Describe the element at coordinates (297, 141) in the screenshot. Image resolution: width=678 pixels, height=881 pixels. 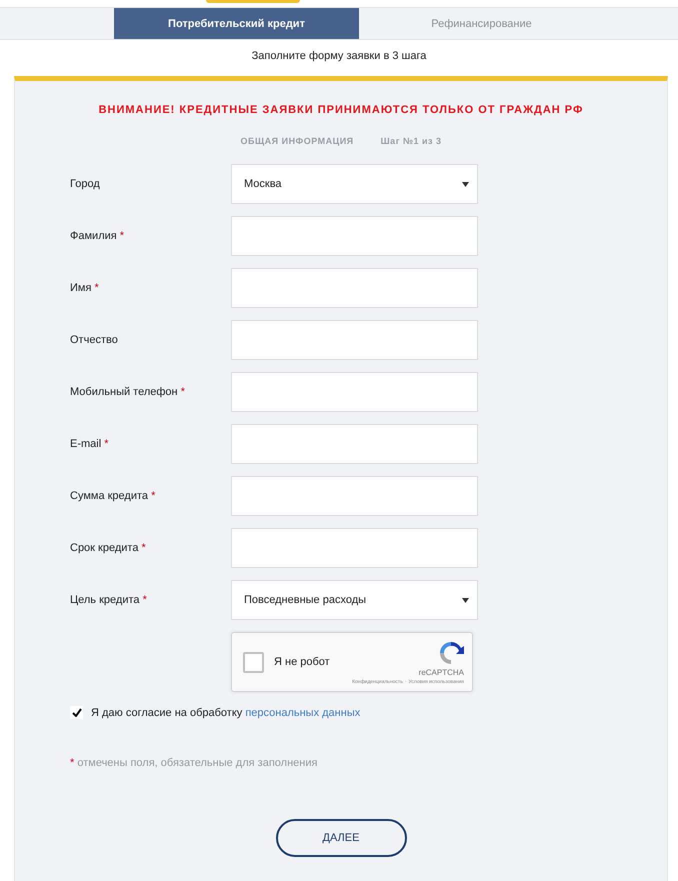
I see `section-title: ОБЩАЯ ИНФОРМАЦИЯ` at that location.